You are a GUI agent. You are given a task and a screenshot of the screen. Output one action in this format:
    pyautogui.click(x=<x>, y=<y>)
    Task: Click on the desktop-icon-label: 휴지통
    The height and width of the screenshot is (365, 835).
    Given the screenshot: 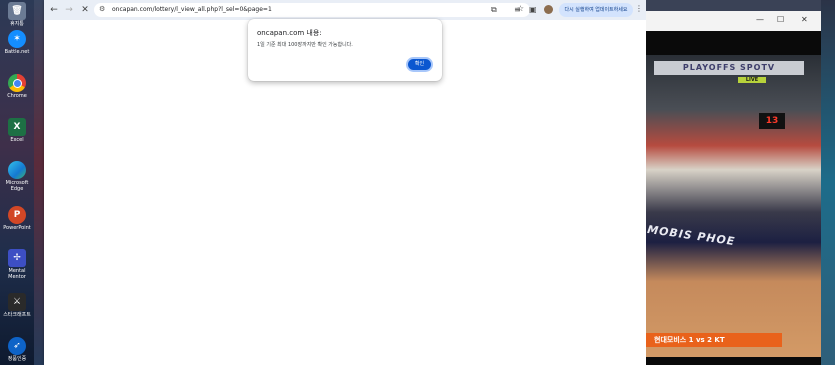 What is the action you would take?
    pyautogui.click(x=17, y=24)
    